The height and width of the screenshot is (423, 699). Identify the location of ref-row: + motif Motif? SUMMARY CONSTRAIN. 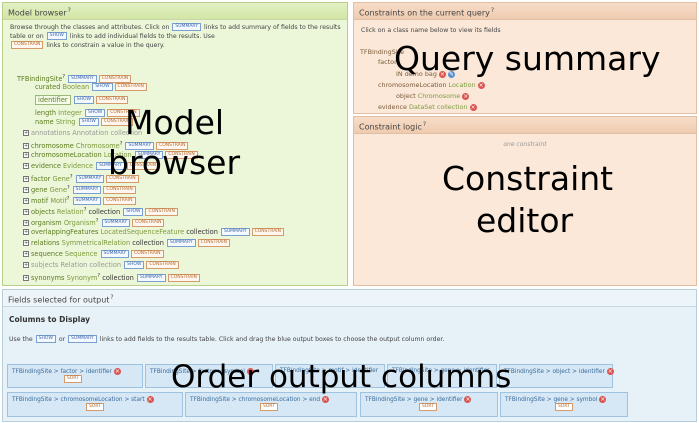
(80, 200).